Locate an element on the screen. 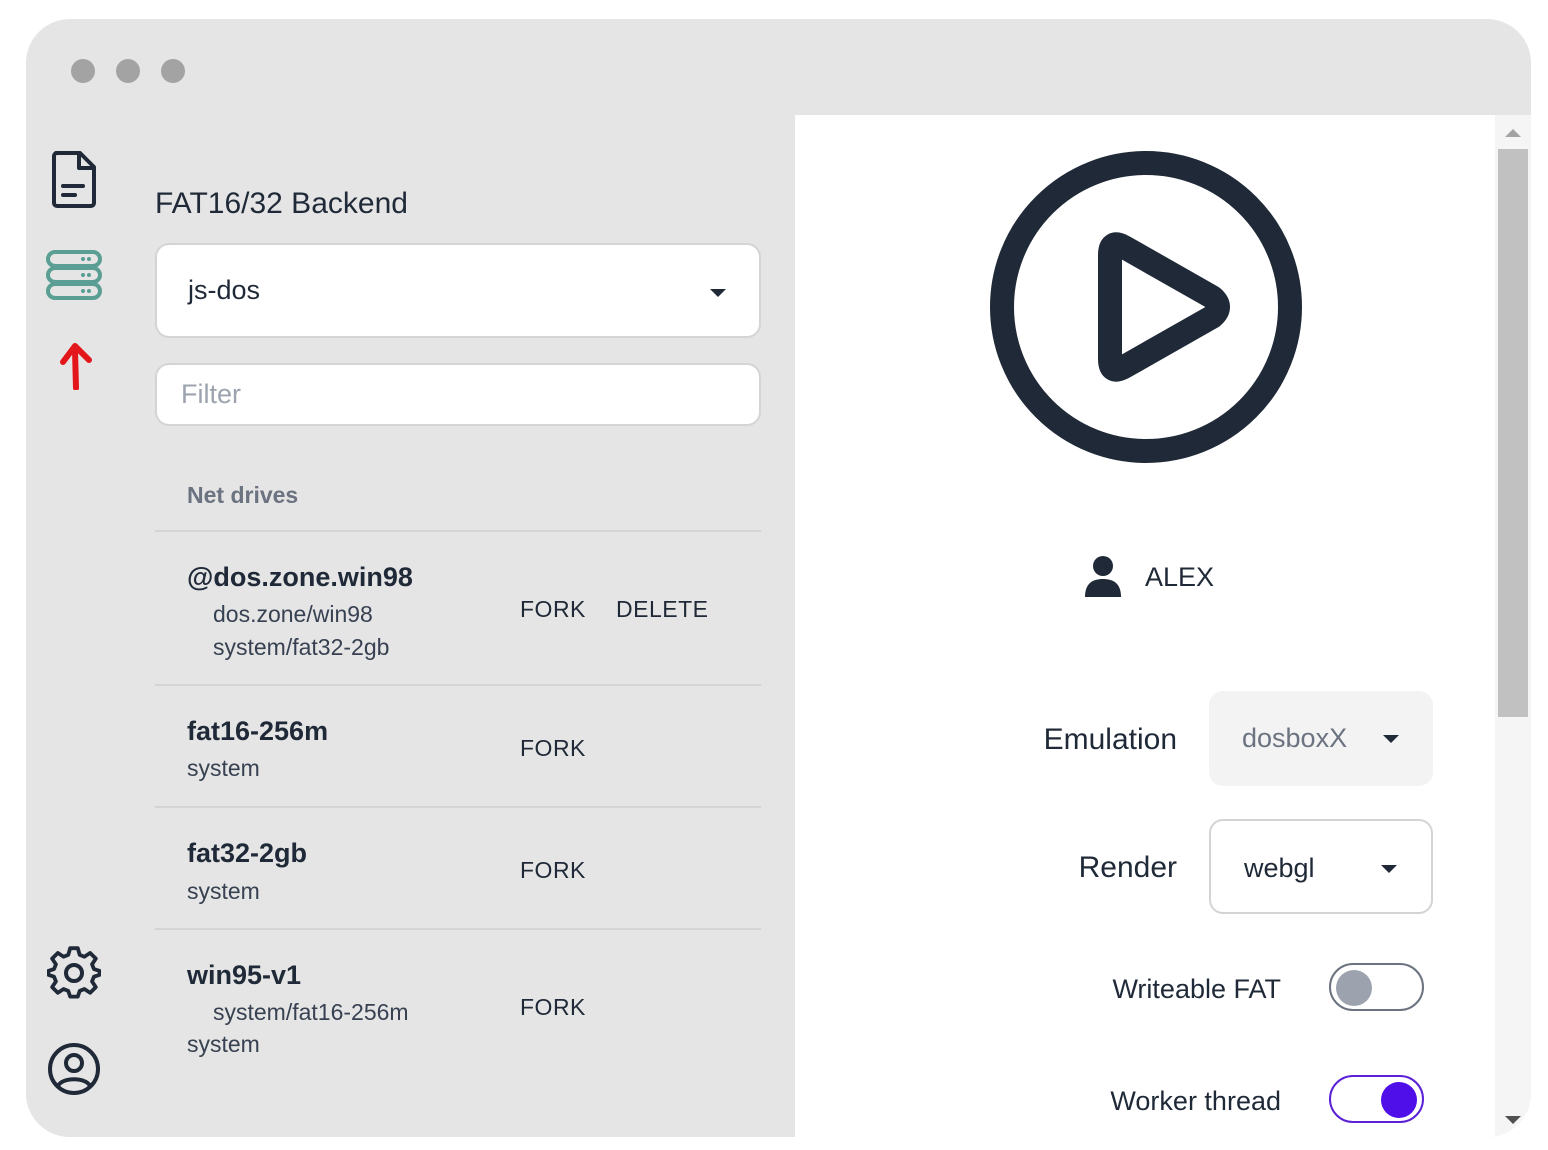 The height and width of the screenshot is (1150, 1548). scroll-up-icon is located at coordinates (1513, 133).